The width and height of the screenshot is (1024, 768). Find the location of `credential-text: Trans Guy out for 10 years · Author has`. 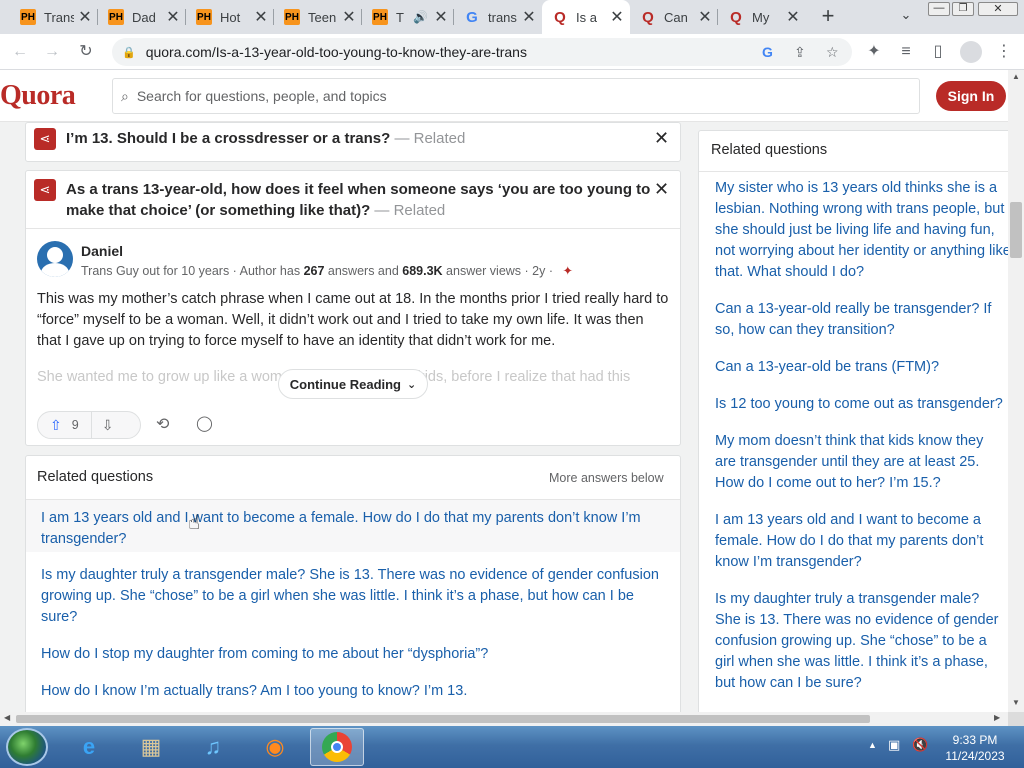

credential-text: Trans Guy out for 10 years · Author has is located at coordinates (192, 271).